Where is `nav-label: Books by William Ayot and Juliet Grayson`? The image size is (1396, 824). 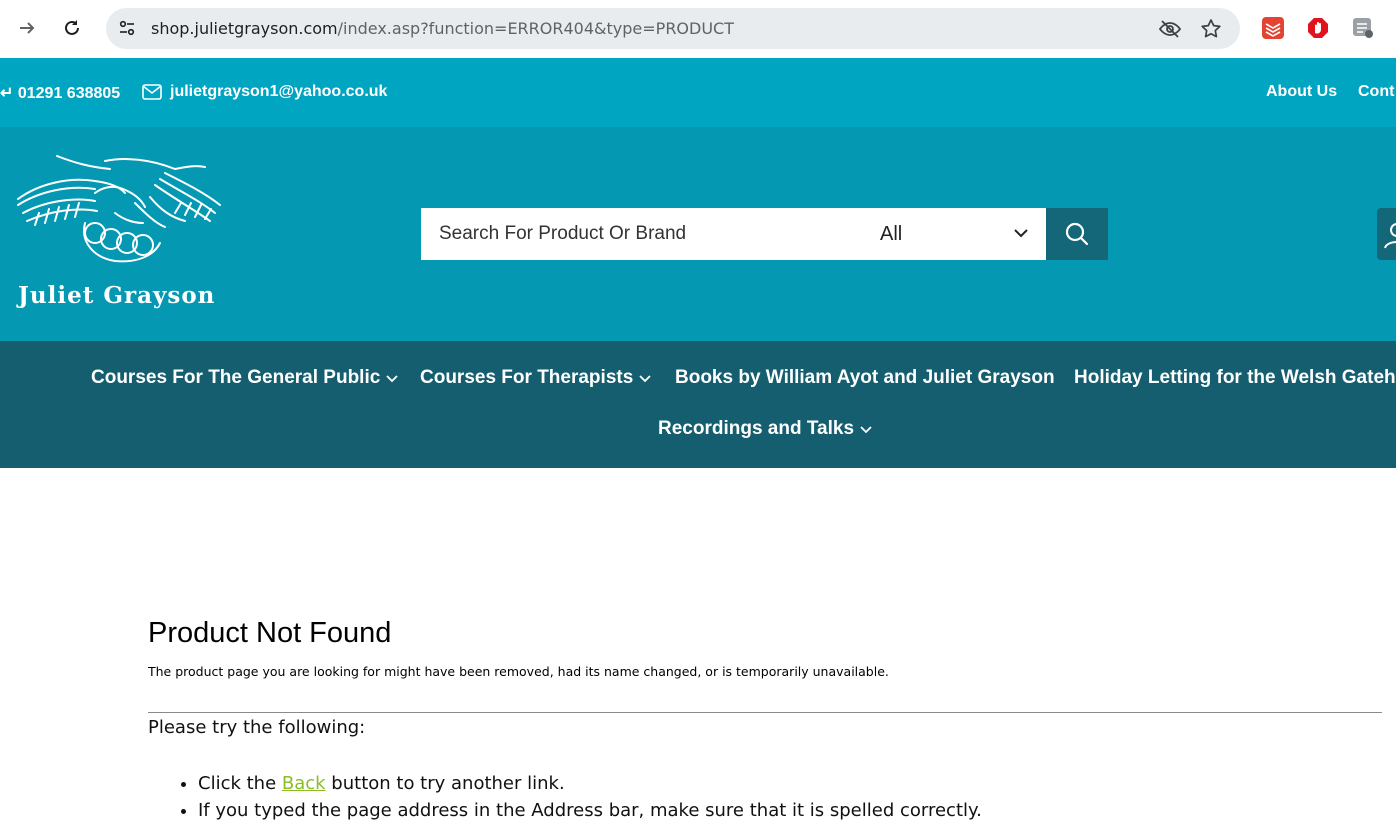
nav-label: Books by William Ayot and Juliet Grayson is located at coordinates (865, 377).